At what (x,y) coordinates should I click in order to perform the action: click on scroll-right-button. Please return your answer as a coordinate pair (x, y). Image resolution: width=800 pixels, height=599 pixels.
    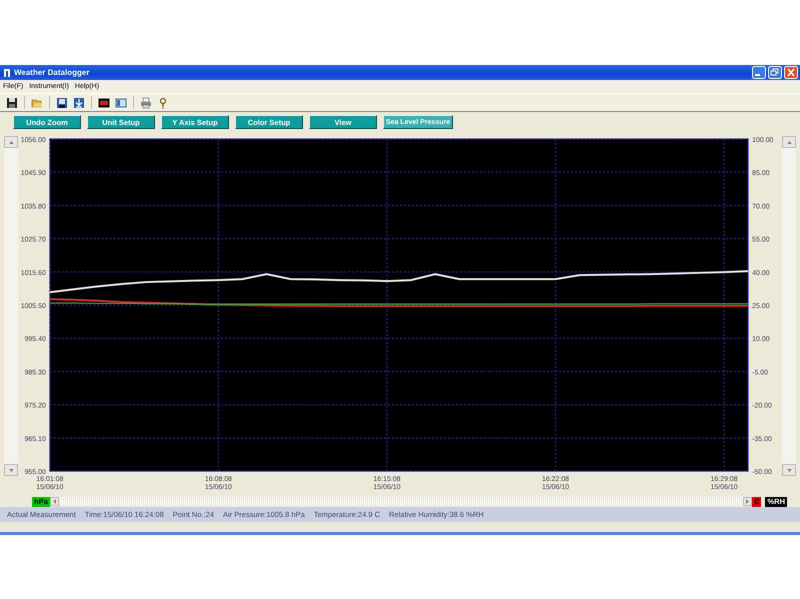
    Looking at the image, I should click on (747, 501).